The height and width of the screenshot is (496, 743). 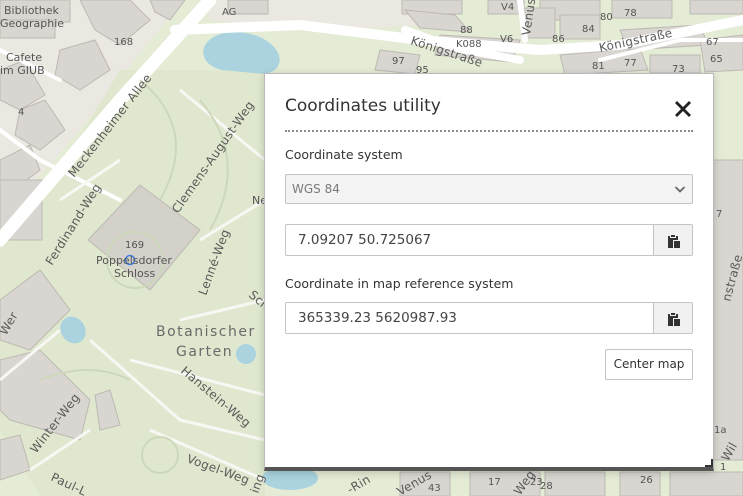 What do you see at coordinates (32, 23) in the screenshot?
I see `poi-label-geographie: Geographie` at bounding box center [32, 23].